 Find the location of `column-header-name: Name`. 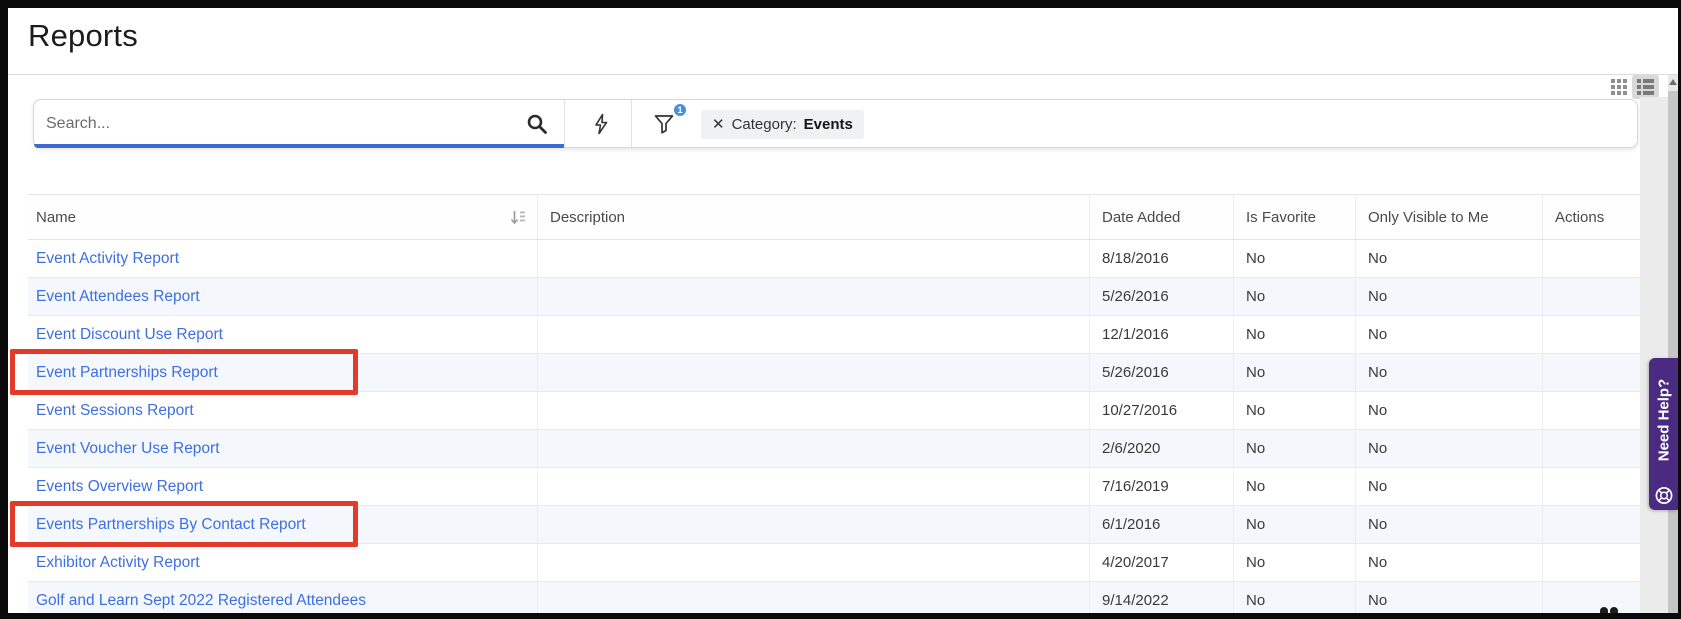

column-header-name: Name is located at coordinates (283, 217).